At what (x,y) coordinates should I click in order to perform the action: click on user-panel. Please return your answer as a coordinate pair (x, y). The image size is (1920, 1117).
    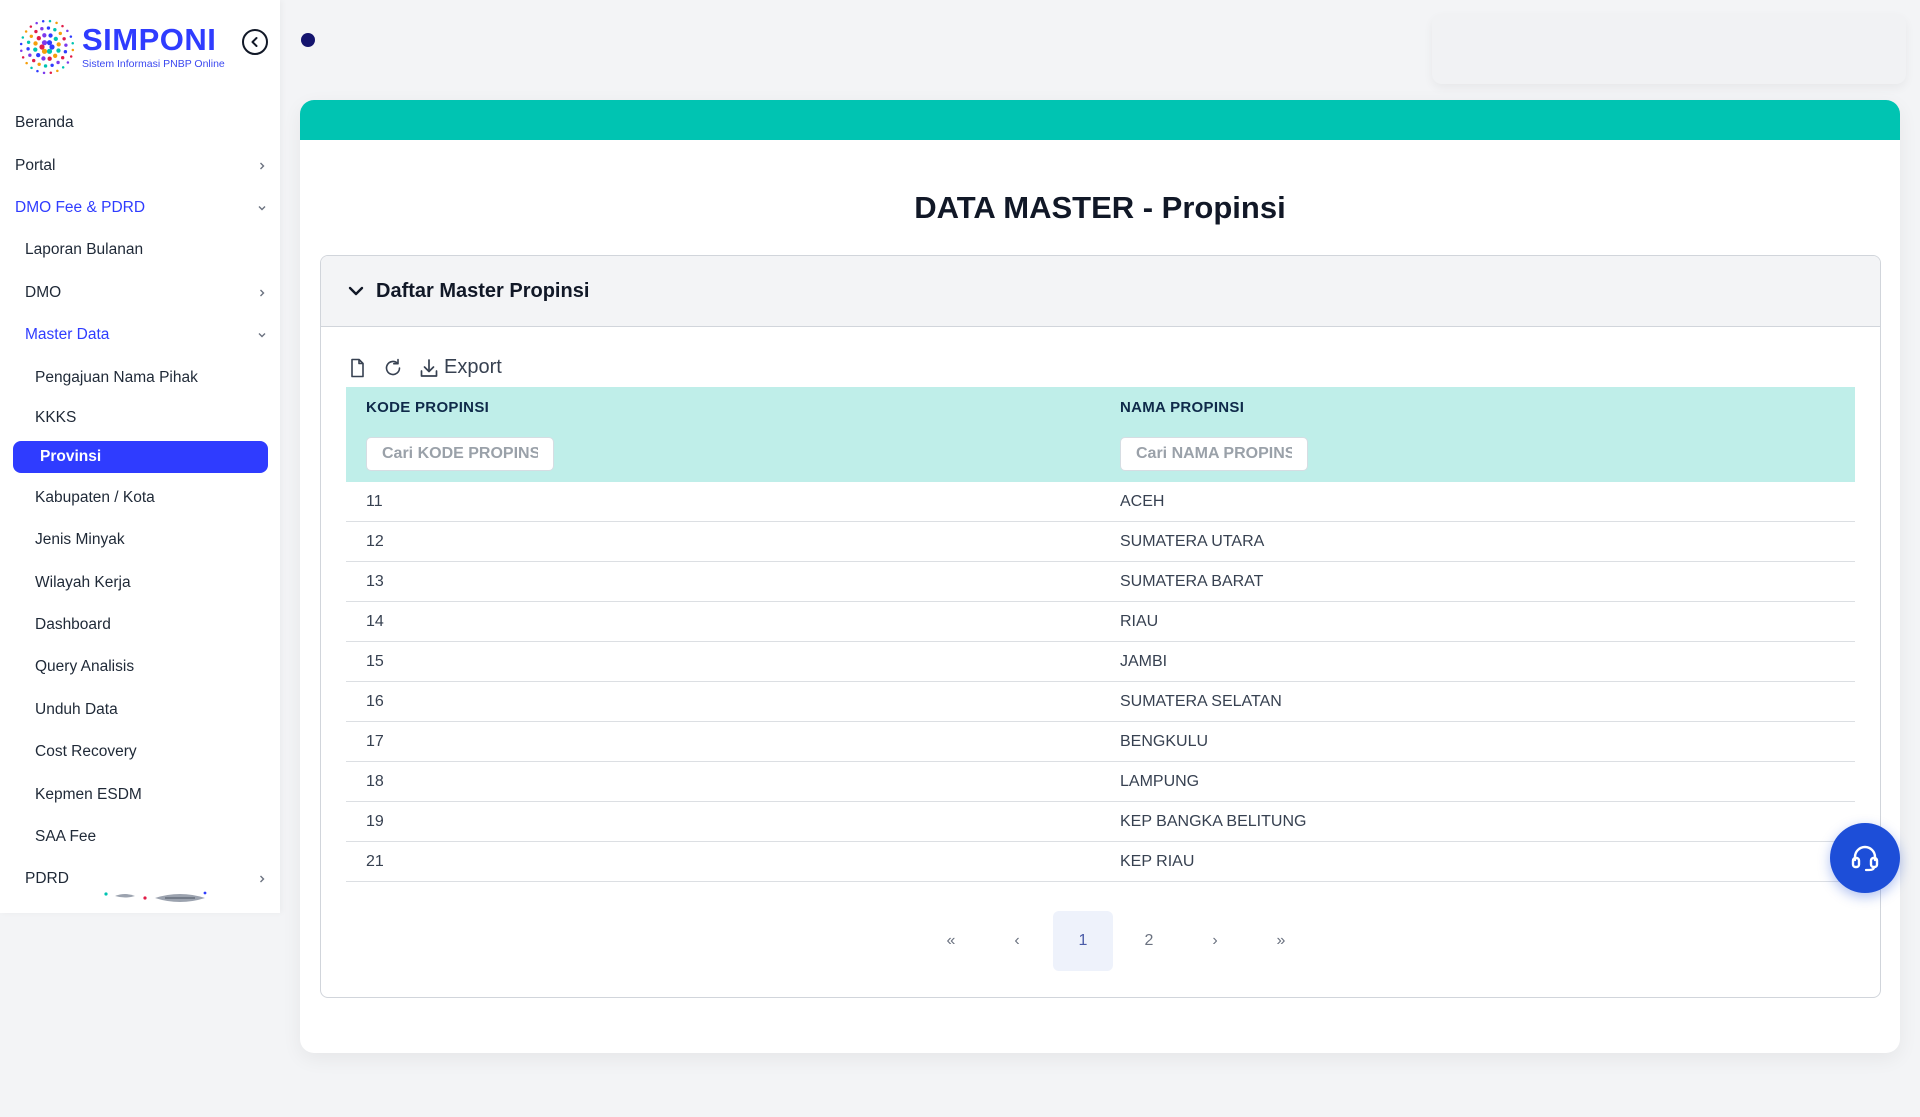
    Looking at the image, I should click on (1669, 49).